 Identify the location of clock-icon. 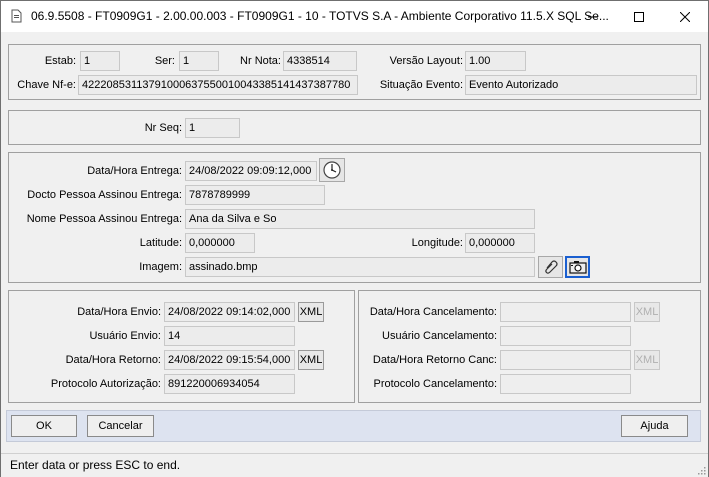
(332, 170).